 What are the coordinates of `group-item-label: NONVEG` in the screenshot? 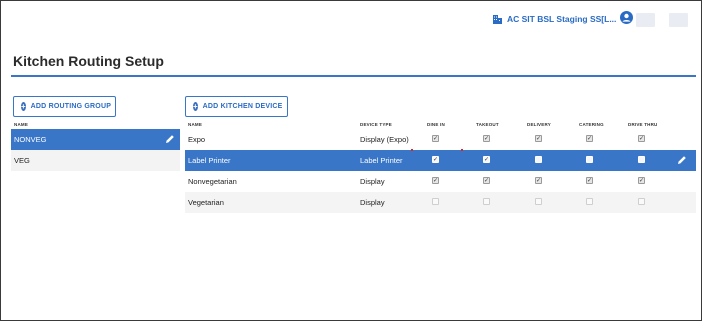 It's located at (30, 139).